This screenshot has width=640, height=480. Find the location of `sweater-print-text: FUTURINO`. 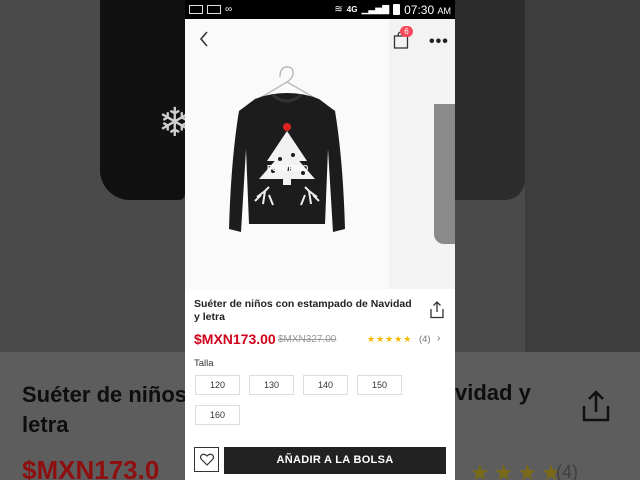

sweater-print-text: FUTURINO is located at coordinates (288, 168).